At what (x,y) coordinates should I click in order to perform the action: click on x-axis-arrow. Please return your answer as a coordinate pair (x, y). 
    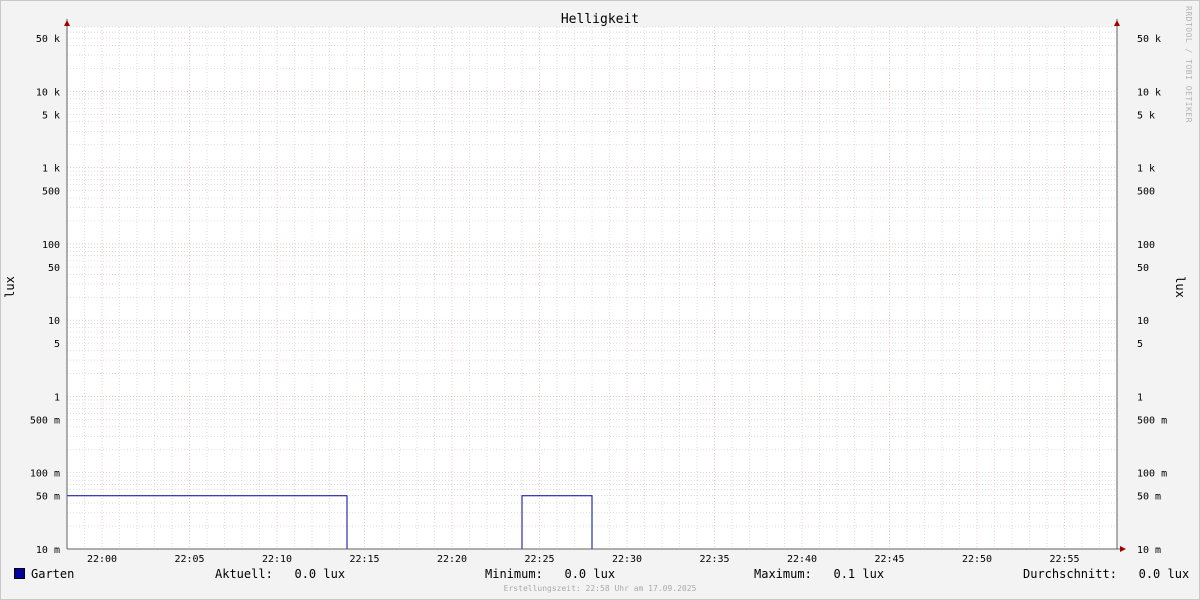
    Looking at the image, I should click on (1123, 549).